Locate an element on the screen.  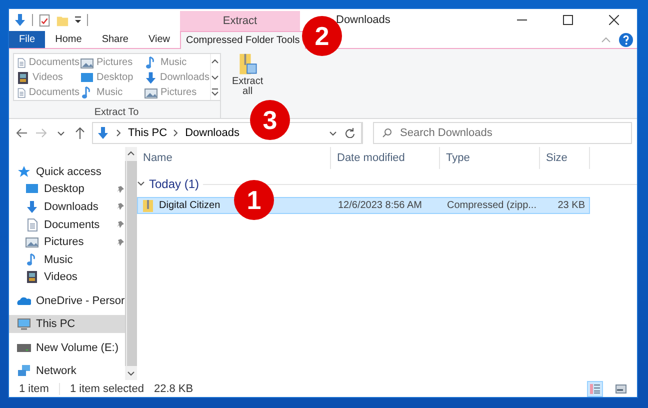
up-arrow-icon is located at coordinates (80, 133).